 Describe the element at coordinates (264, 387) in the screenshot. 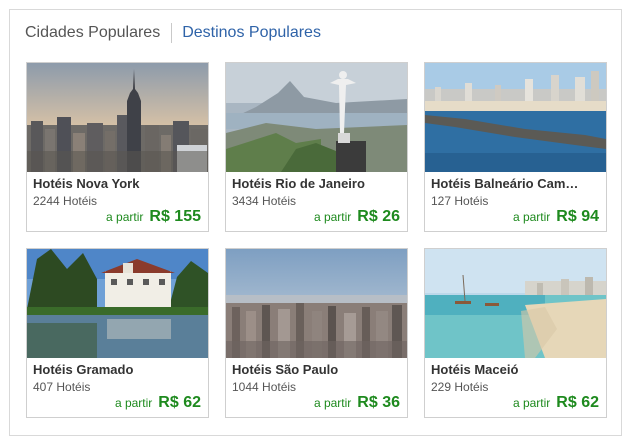

I see `hotel-count: 1044 Hotéis` at that location.